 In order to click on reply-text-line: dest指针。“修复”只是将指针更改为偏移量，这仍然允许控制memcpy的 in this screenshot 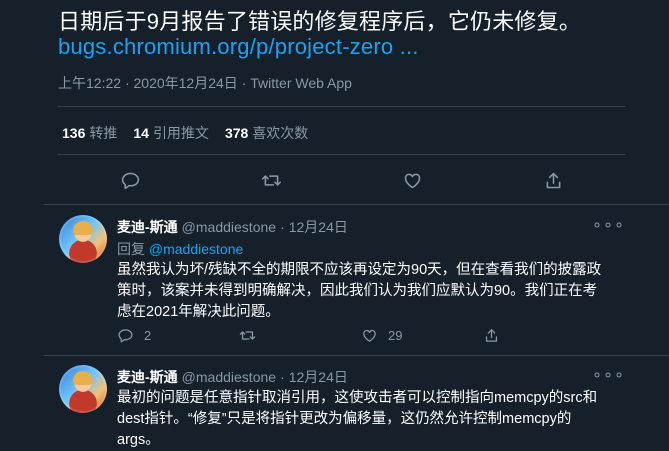, I will do `click(344, 419)`.